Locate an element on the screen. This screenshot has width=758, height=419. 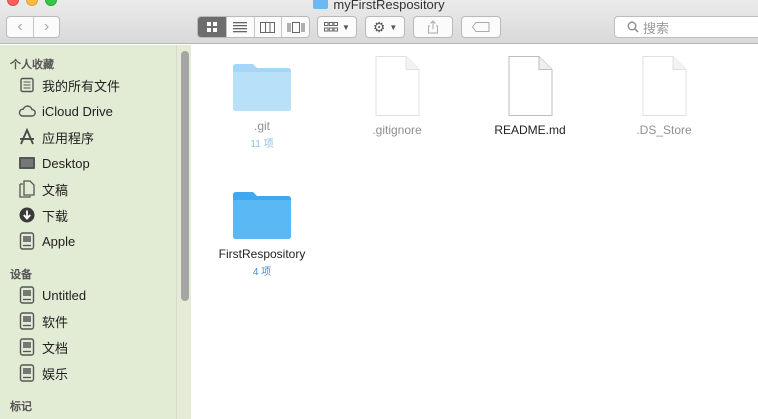
coverflow-view-button is located at coordinates (295, 27).